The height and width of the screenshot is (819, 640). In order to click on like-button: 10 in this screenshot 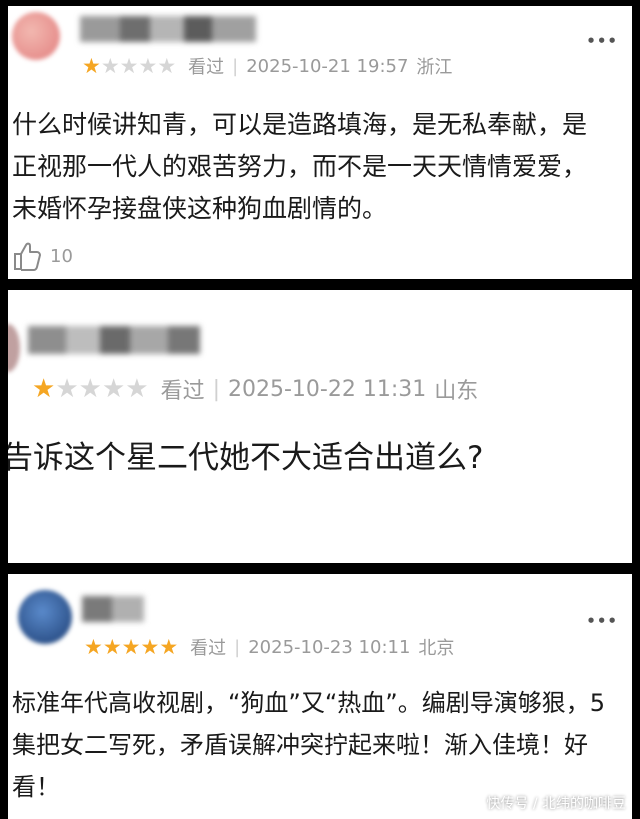, I will do `click(42, 256)`.